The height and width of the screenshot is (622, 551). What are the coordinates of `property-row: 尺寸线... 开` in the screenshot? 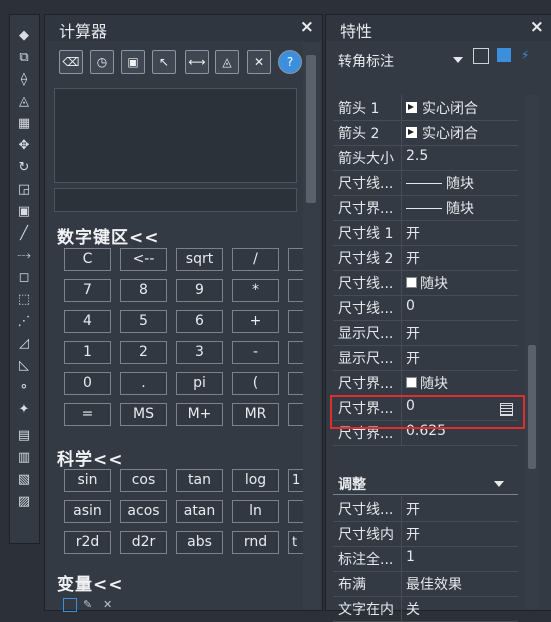 It's located at (425, 509).